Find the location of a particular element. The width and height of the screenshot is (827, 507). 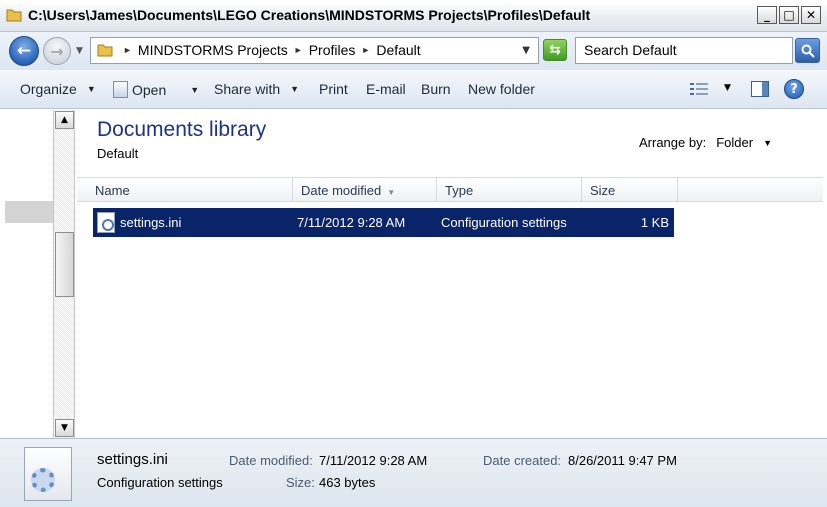

document-icon is located at coordinates (120, 89).